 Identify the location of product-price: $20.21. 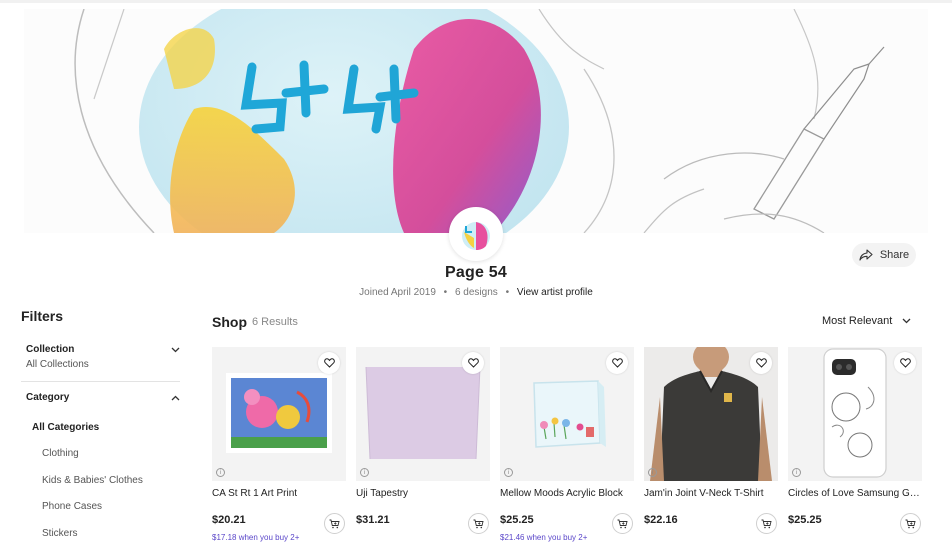
(229, 520).